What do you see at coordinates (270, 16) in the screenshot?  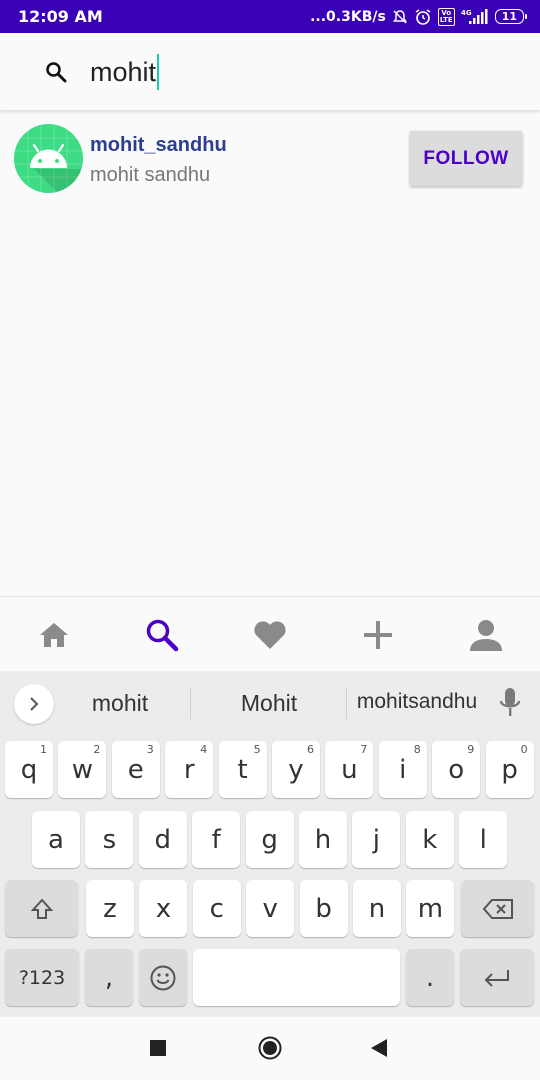 I see `status-bar: 12:09 AM ...0.3KB/s Vo LTE 4G 11` at bounding box center [270, 16].